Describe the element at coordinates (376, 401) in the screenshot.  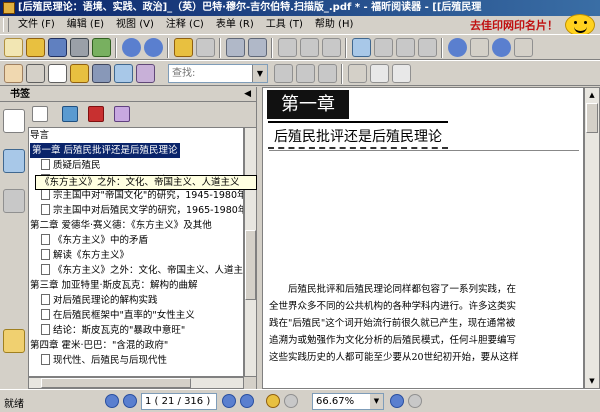
I see `zoom-dropdown-icon: ▼` at that location.